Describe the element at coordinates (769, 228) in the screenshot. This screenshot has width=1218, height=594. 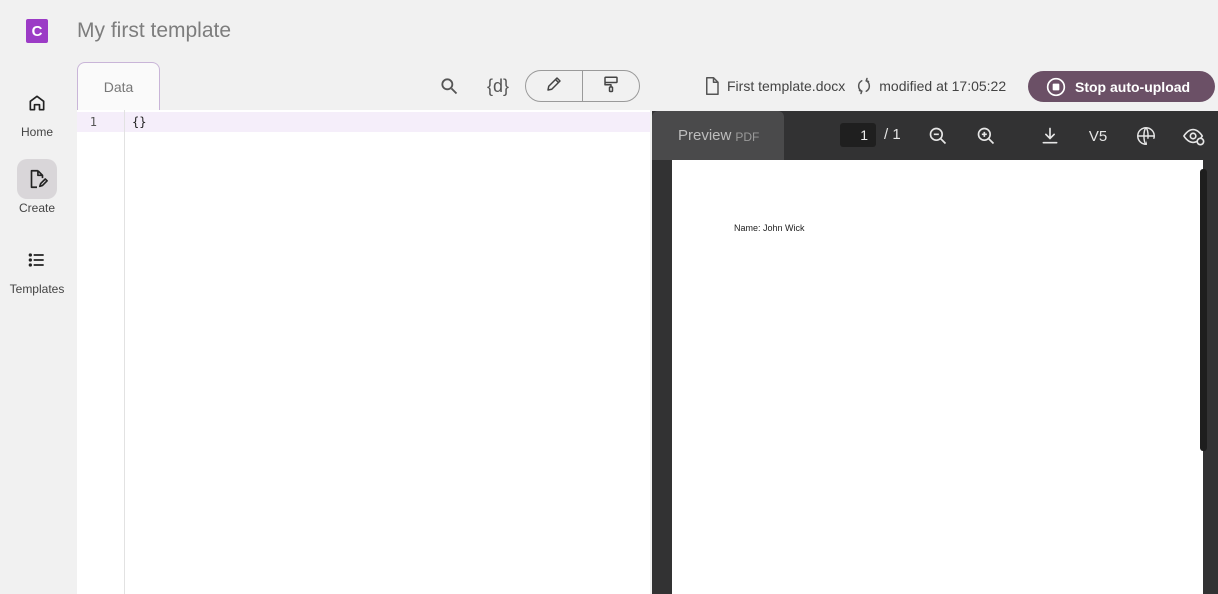
I see `pdf-content-text: Name: John Wick` at that location.